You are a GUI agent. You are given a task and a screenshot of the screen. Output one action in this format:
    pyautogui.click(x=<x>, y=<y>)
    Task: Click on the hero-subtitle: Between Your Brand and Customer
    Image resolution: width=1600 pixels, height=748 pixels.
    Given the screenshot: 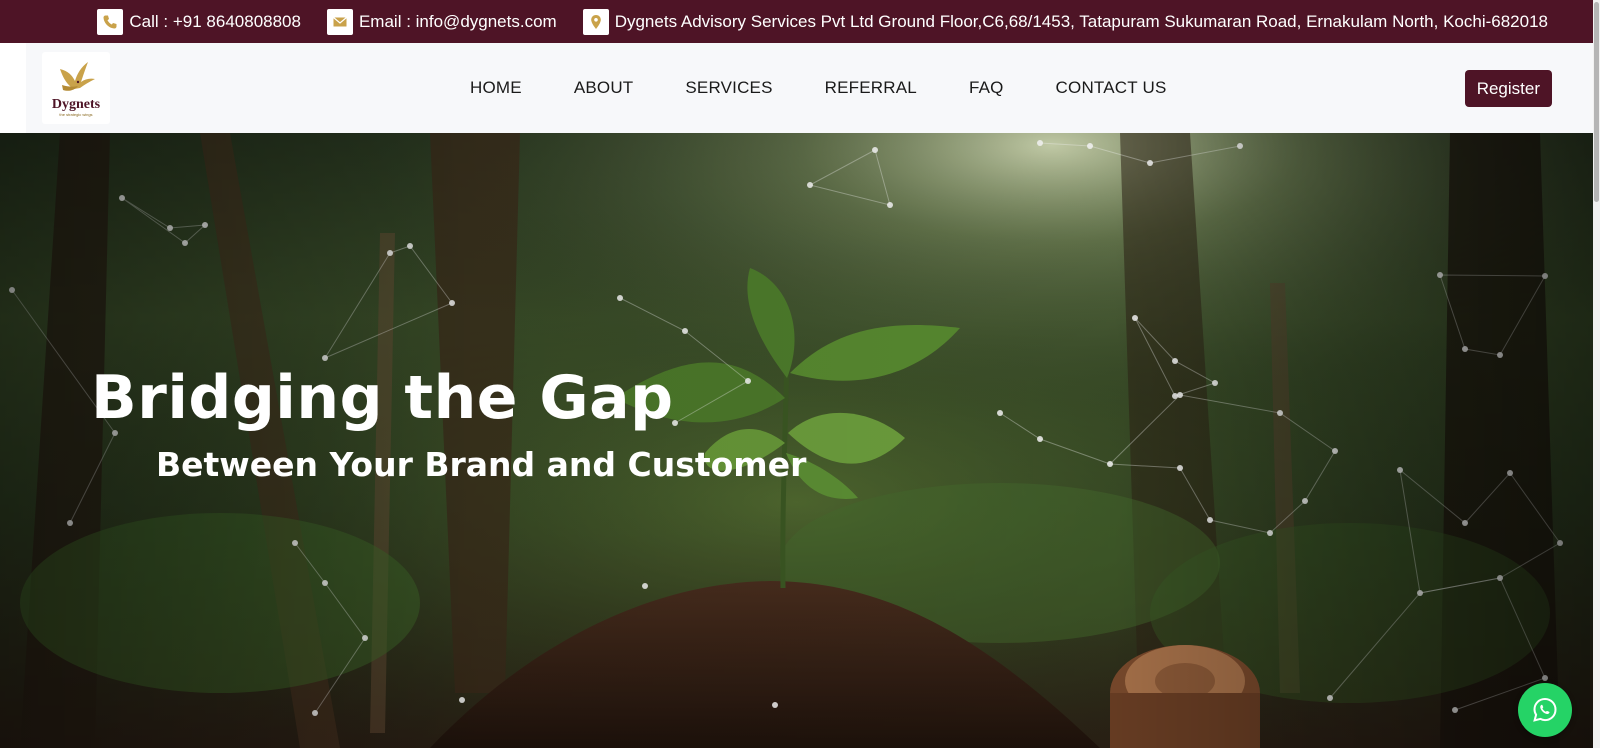 What is the action you would take?
    pyautogui.click(x=481, y=464)
    